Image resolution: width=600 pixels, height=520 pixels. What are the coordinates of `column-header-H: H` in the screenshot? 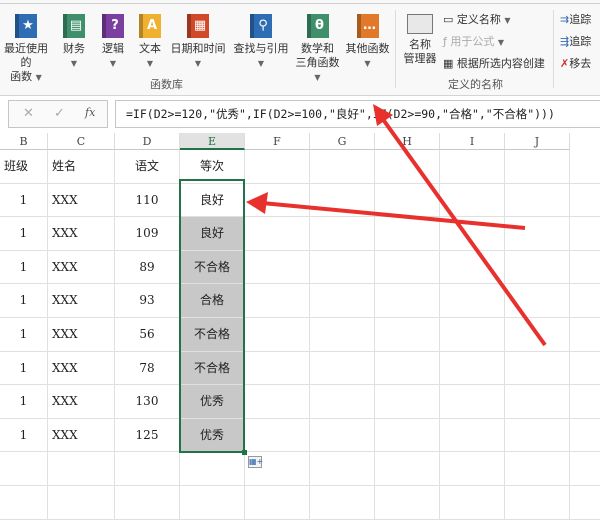 It's located at (407, 141).